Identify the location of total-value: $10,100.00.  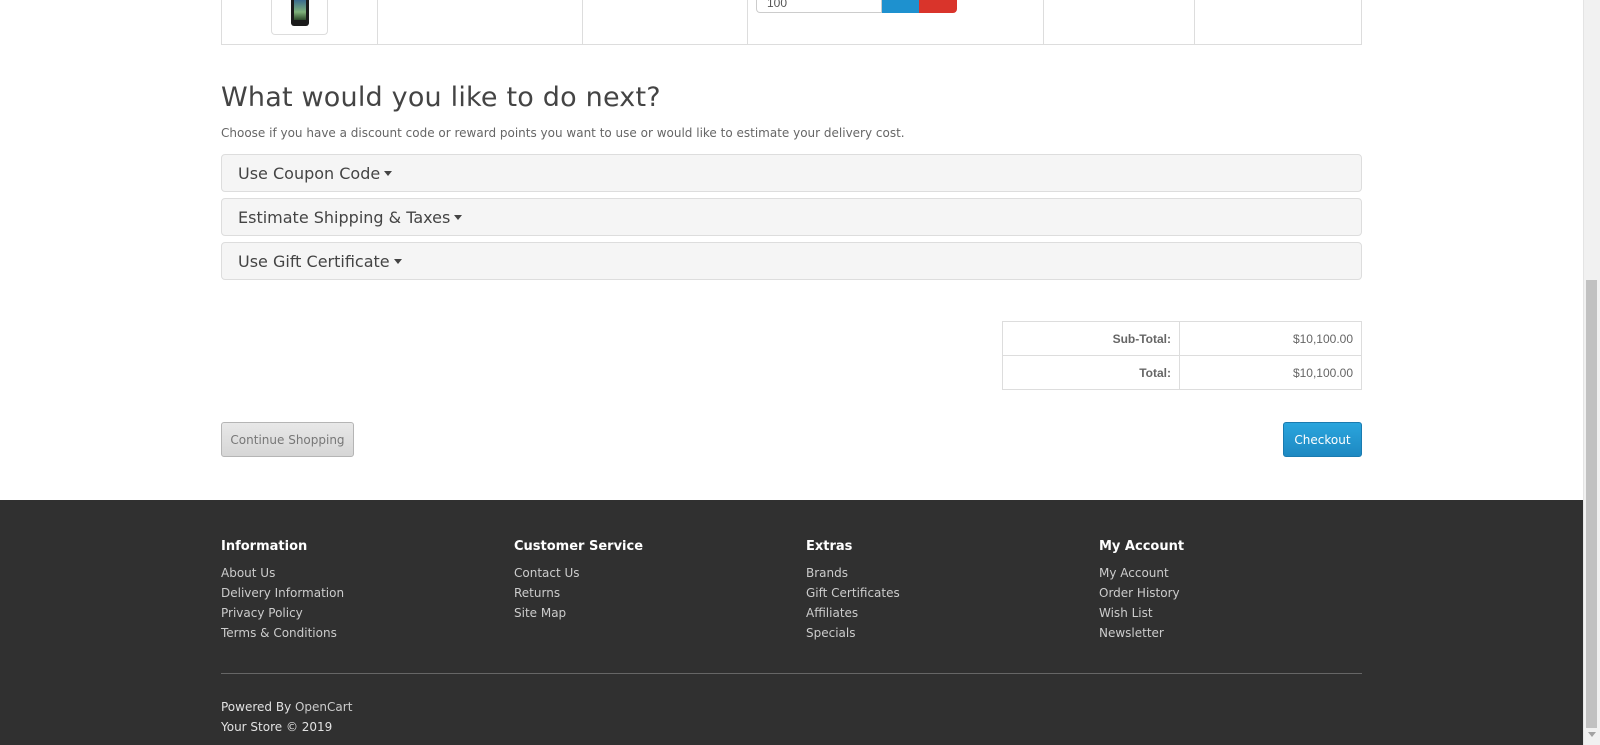
(1270, 372).